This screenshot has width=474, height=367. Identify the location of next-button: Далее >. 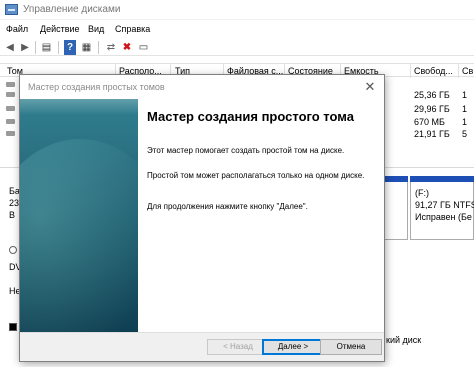
(293, 347).